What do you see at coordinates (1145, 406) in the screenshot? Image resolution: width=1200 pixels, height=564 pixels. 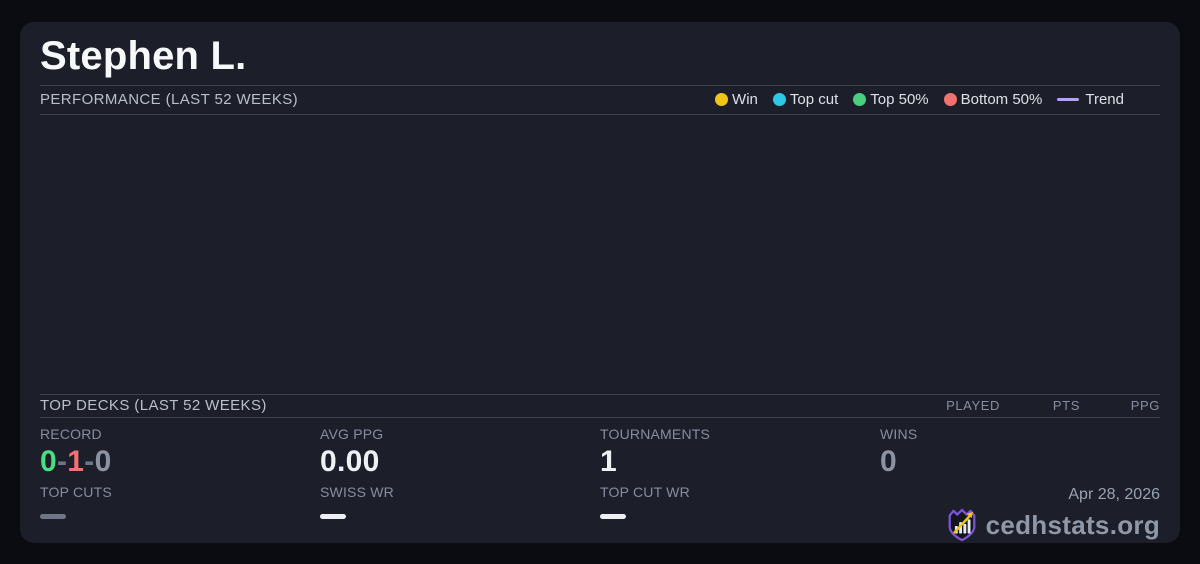 I see `column-ppg: PPG` at bounding box center [1145, 406].